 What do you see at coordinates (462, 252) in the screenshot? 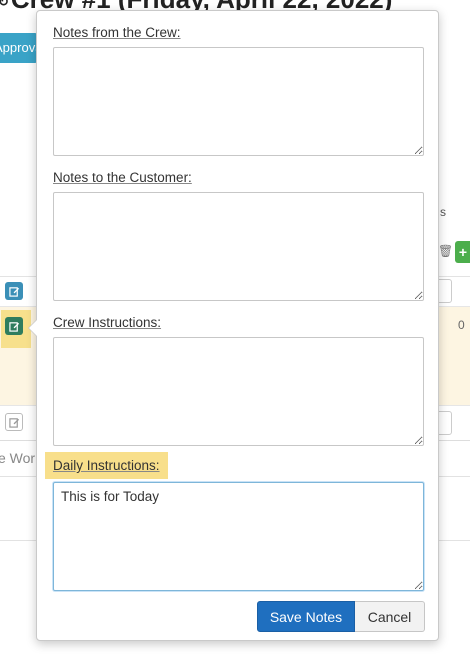
I see `add-button: +` at bounding box center [462, 252].